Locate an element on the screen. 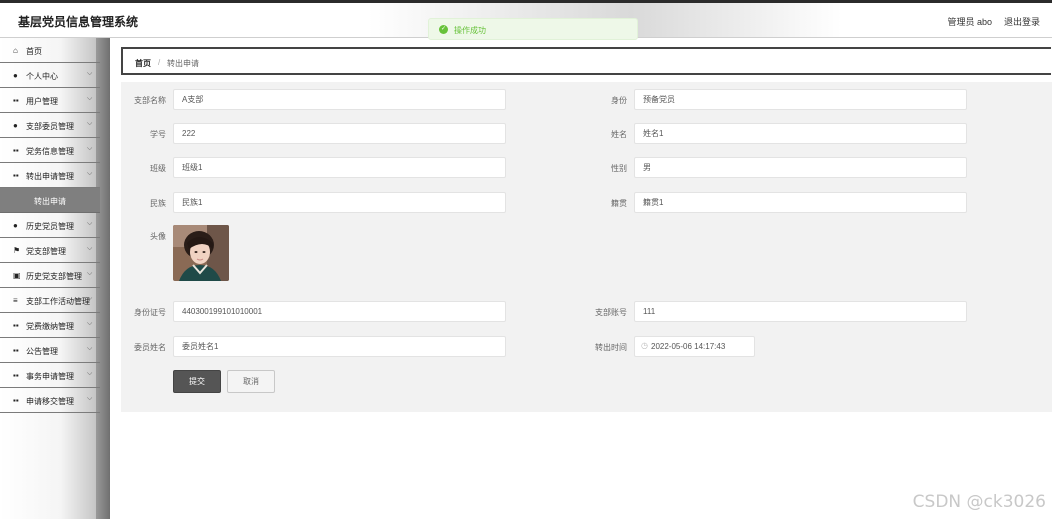 This screenshot has width=1052, height=519. sidebar-item: ● 历史党员管理 ⌵ is located at coordinates (50, 225).